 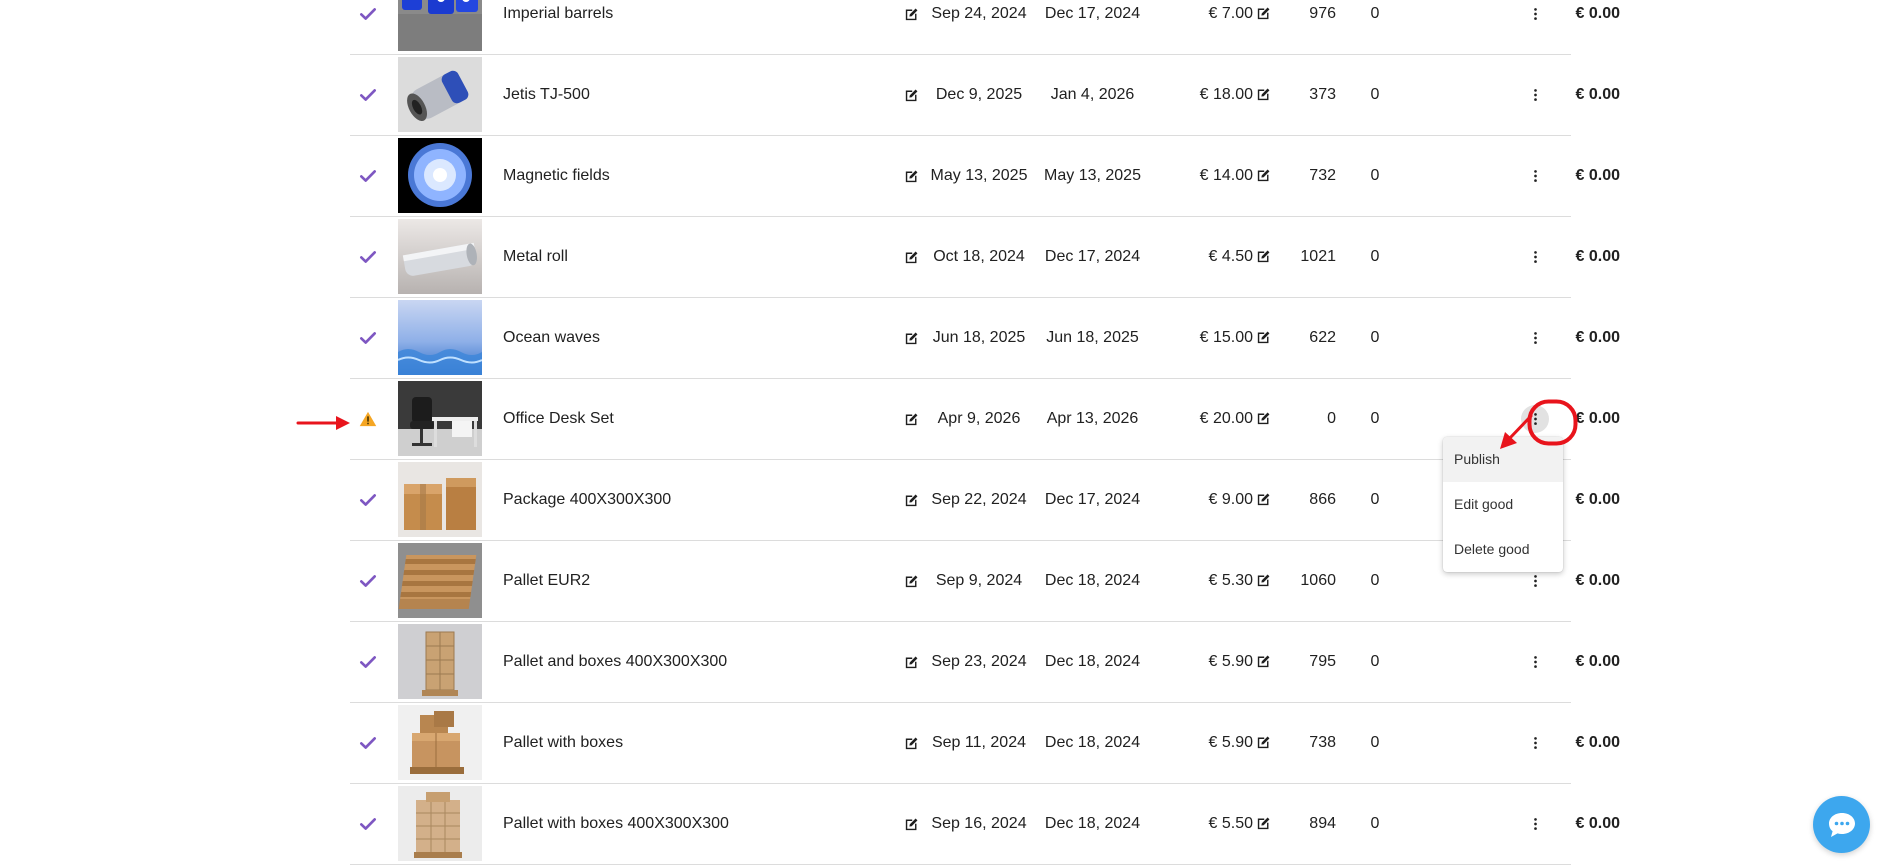 What do you see at coordinates (1503, 504) in the screenshot?
I see `menu-item-edit-good: Edit good` at bounding box center [1503, 504].